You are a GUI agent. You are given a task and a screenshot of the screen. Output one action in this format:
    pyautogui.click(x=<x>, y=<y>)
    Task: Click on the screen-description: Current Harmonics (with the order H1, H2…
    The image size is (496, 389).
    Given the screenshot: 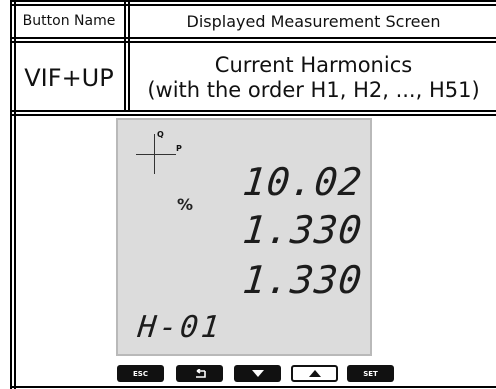 What is the action you would take?
    pyautogui.click(x=313, y=77)
    